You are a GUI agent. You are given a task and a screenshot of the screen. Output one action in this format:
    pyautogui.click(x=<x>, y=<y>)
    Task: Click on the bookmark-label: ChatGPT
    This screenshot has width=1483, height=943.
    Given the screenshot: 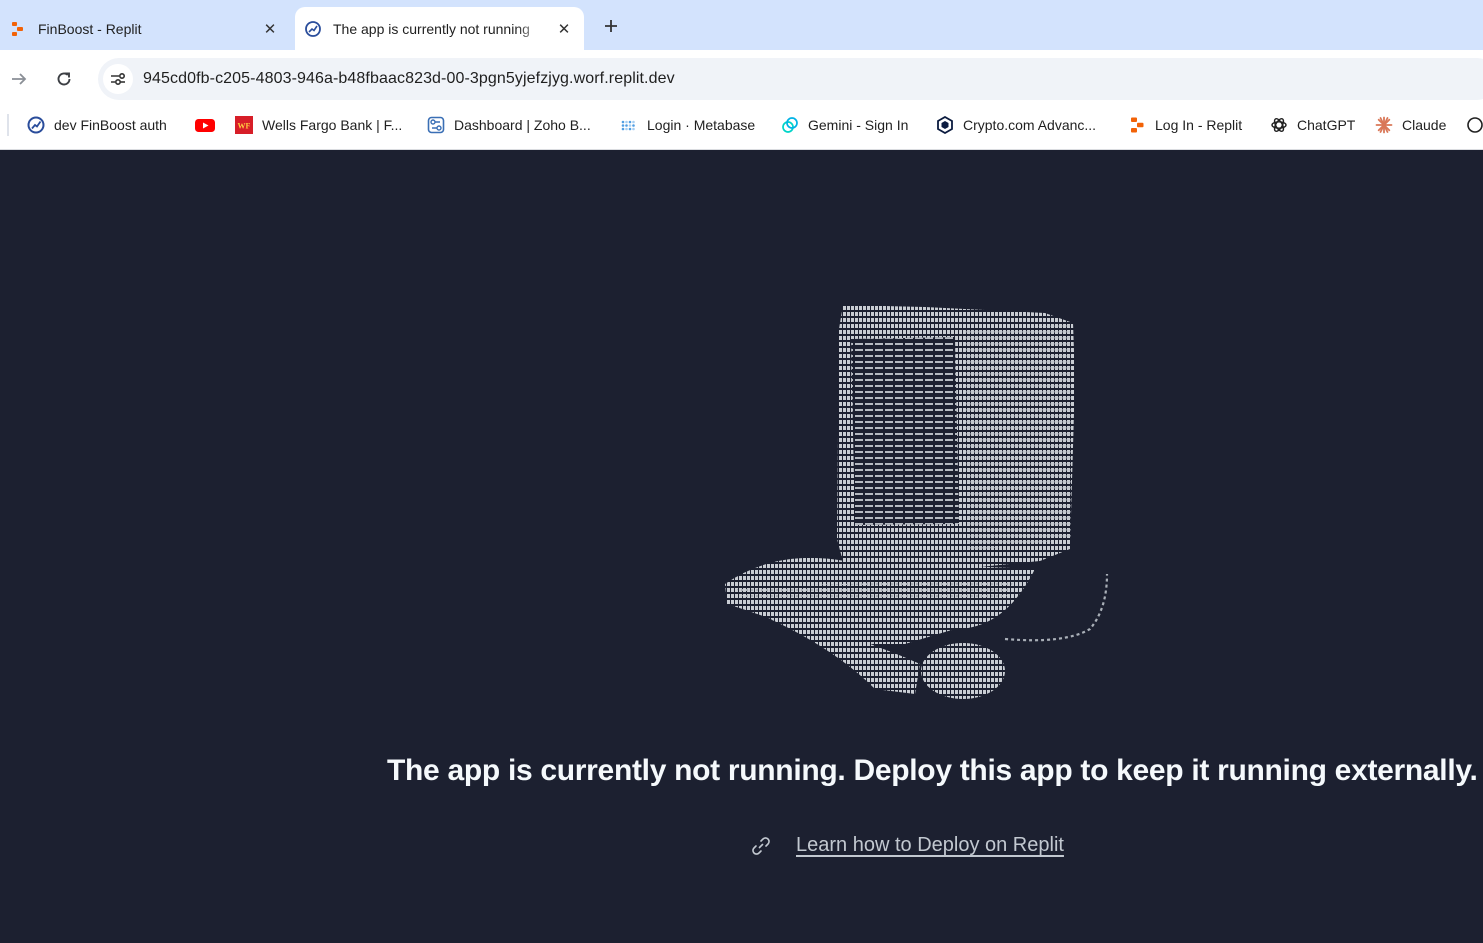 What is the action you would take?
    pyautogui.click(x=1326, y=125)
    